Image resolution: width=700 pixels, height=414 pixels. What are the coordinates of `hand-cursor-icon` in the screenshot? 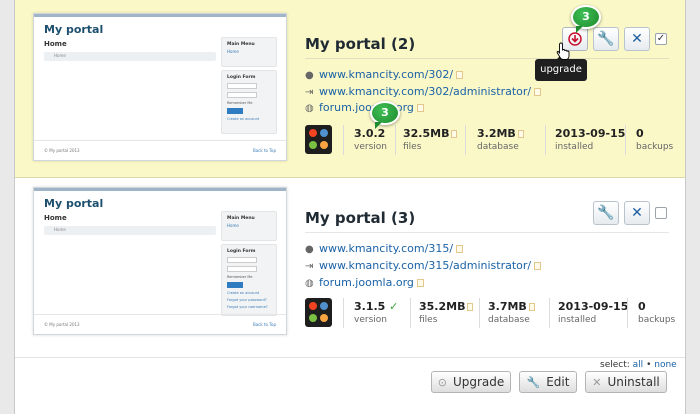 It's located at (563, 51).